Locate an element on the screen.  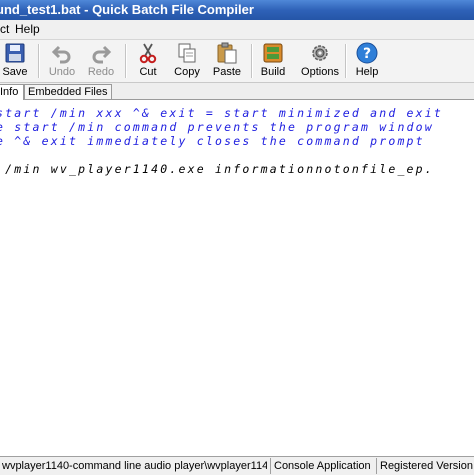
options-button: Options is located at coordinates (320, 61).